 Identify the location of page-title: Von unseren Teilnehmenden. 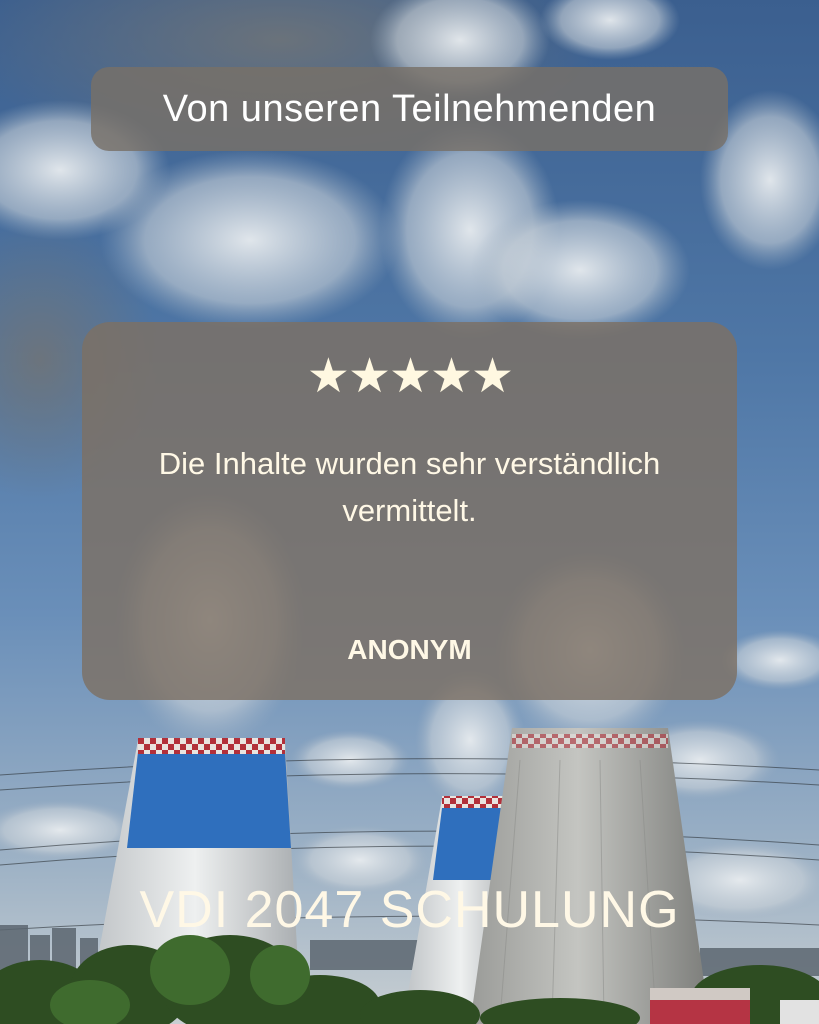
(409, 108).